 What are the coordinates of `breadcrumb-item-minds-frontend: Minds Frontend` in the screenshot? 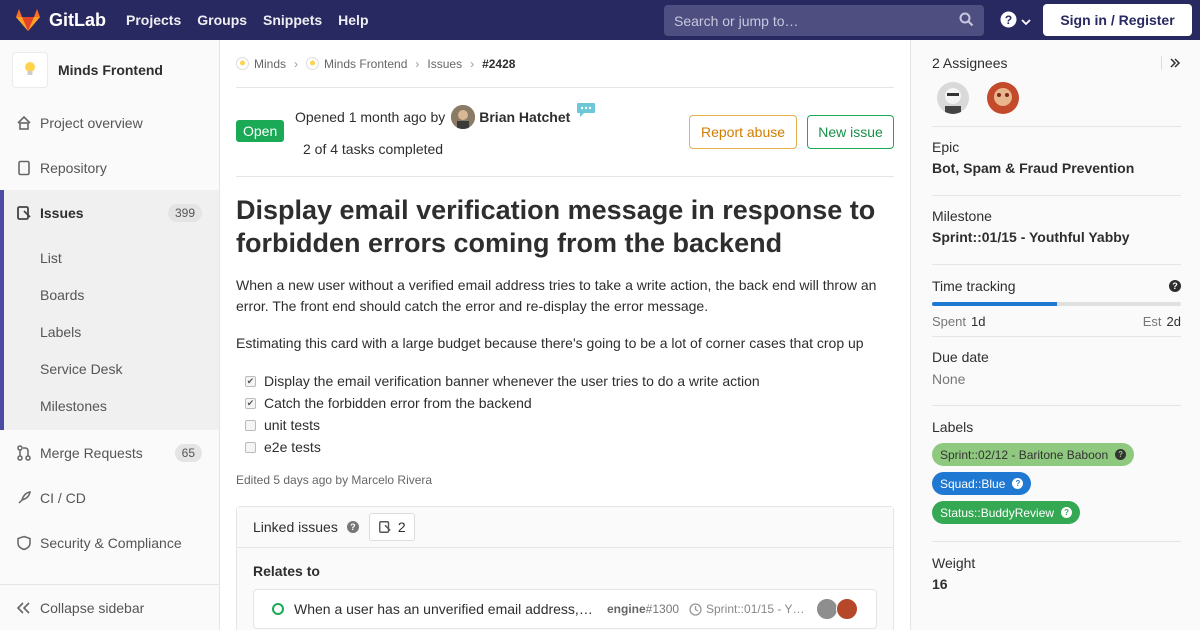 It's located at (356, 64).